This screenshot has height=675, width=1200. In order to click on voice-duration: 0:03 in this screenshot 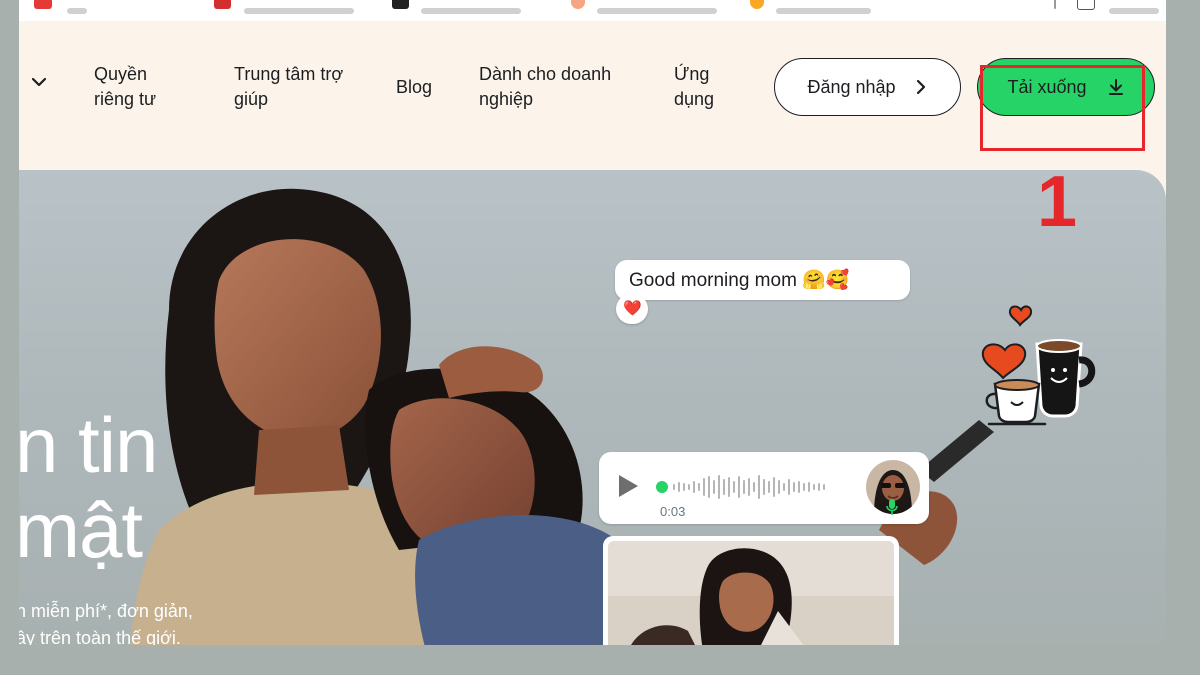, I will do `click(673, 511)`.